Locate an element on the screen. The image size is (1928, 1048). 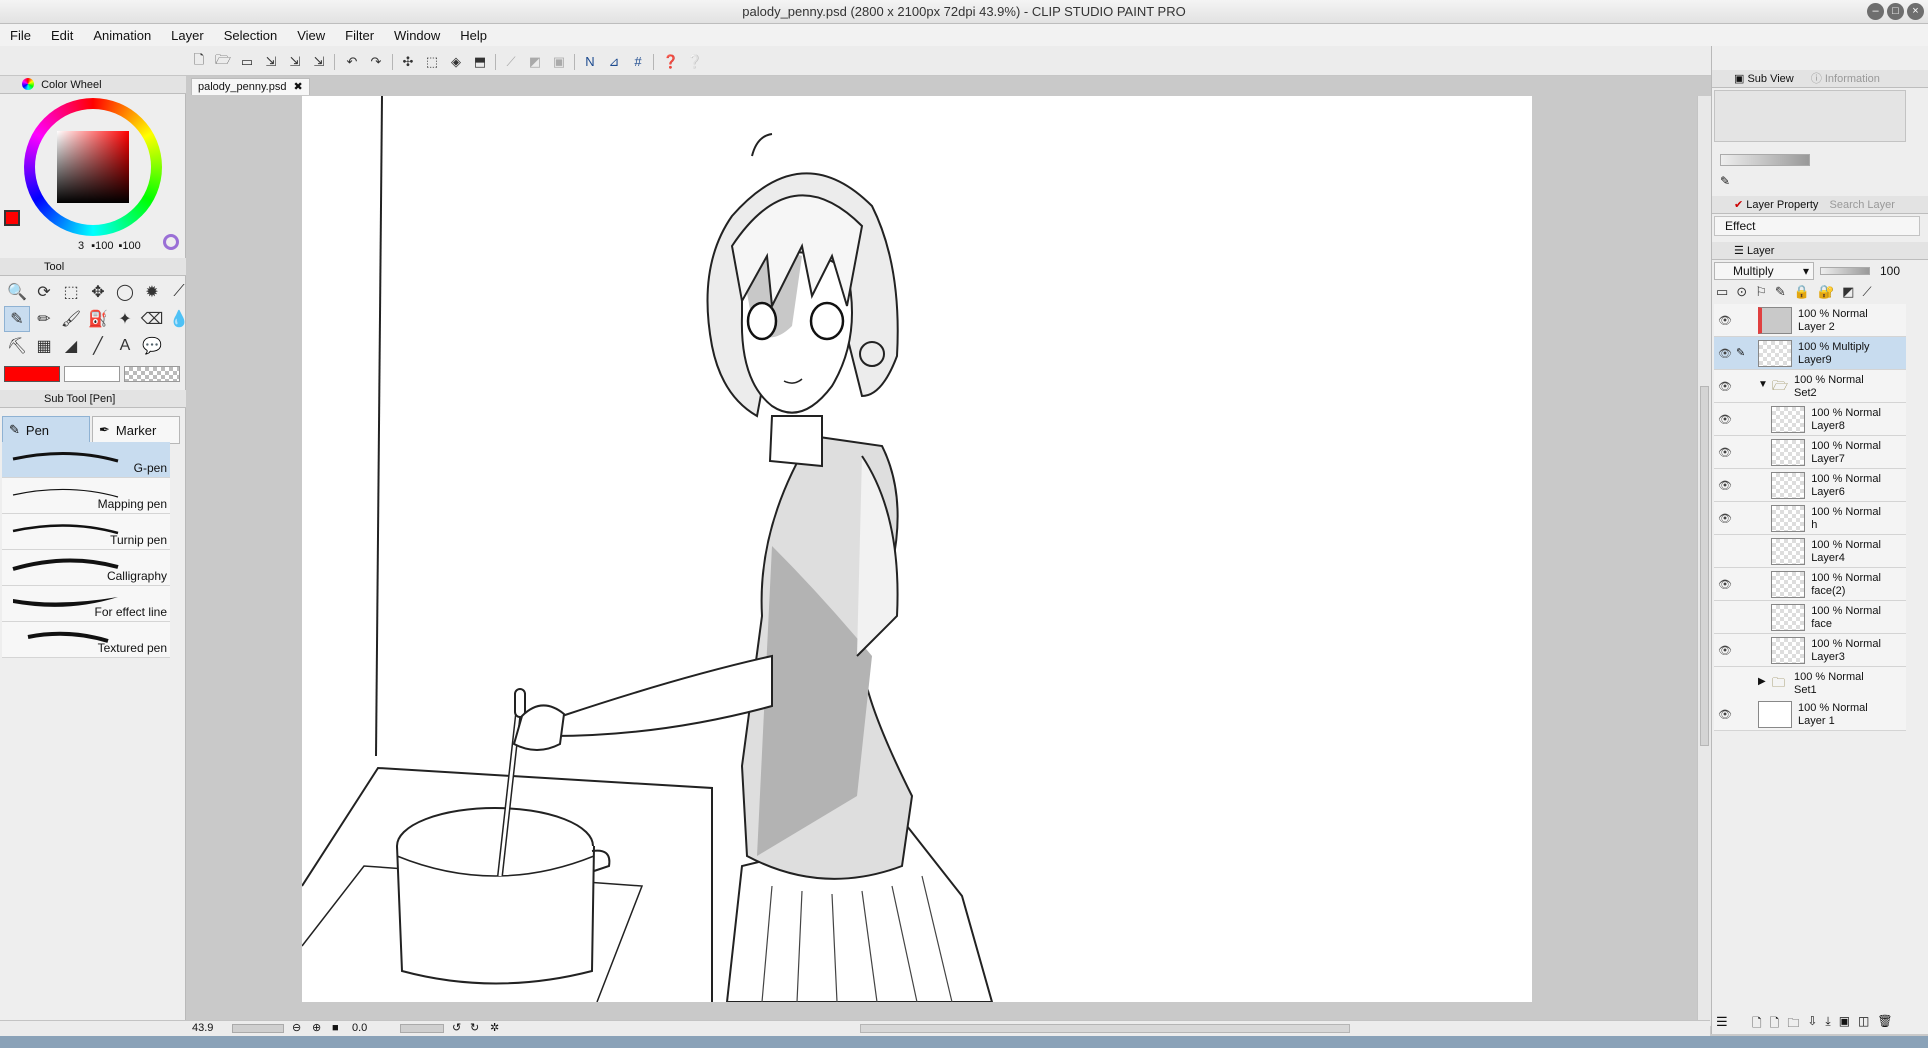
layer-row: 👁 100 % Normal Layer3 is located at coordinates (1810, 650).